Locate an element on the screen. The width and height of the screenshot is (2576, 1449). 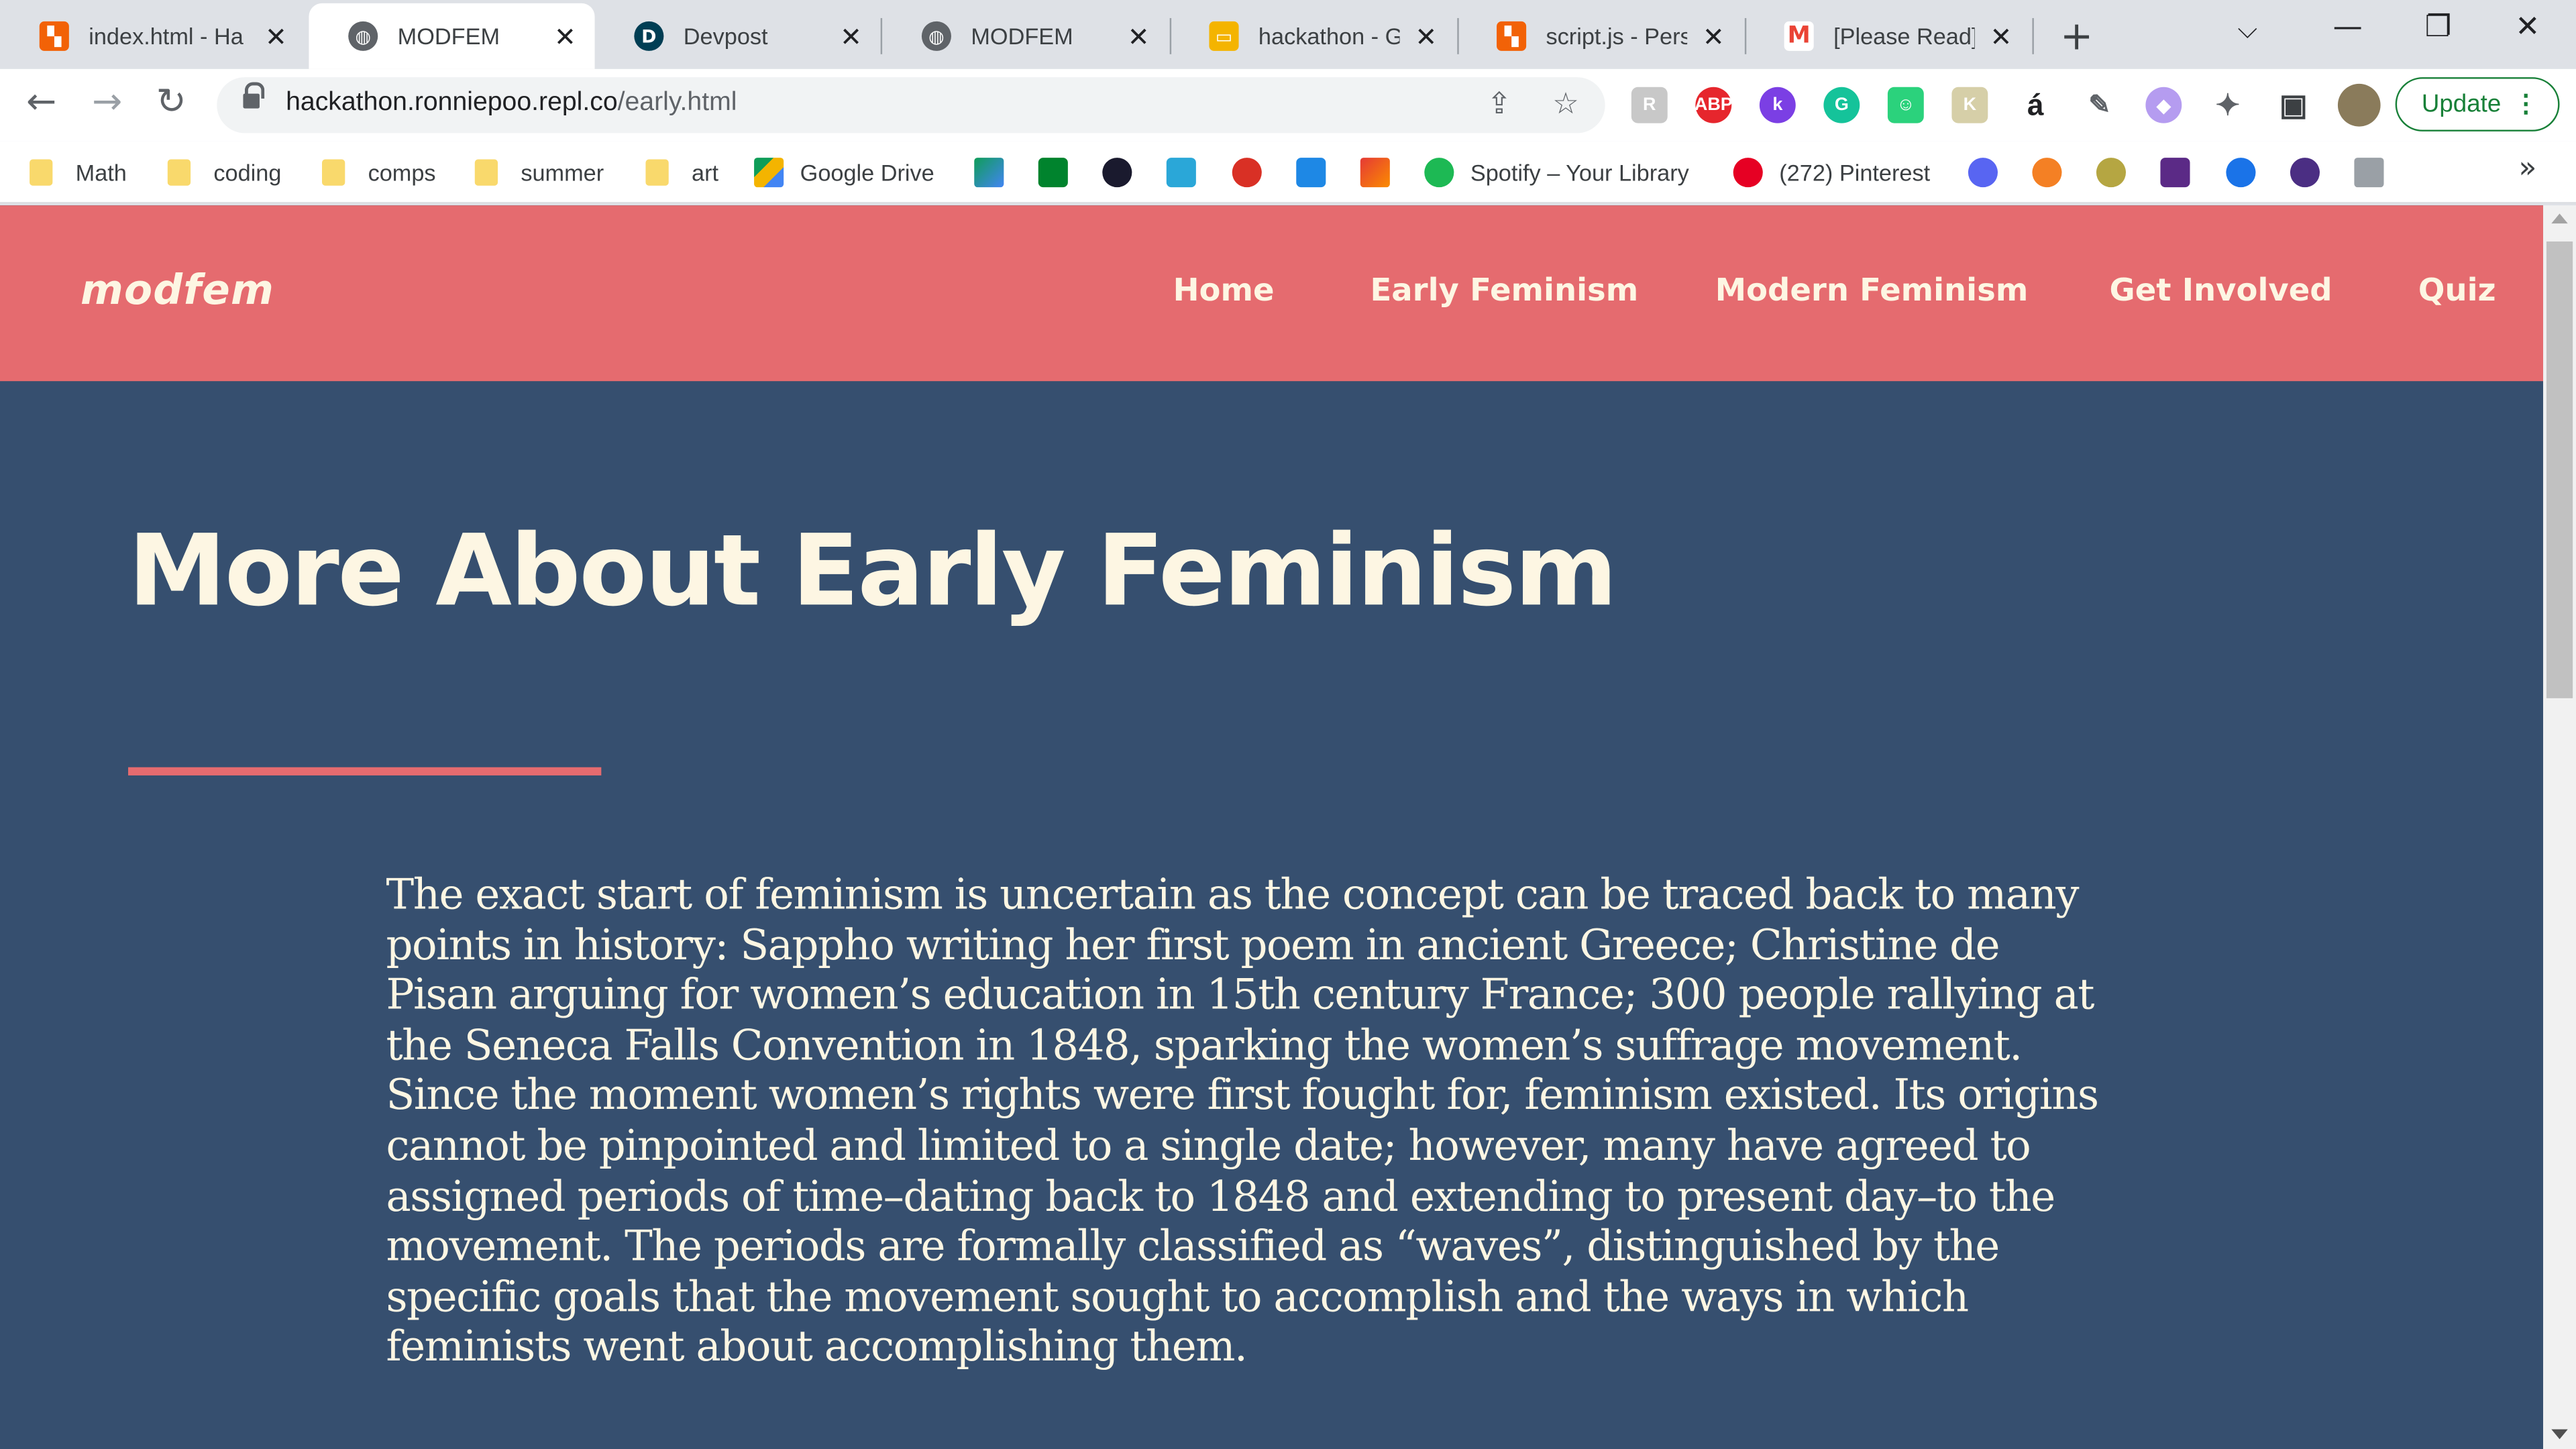
adblock-plus-icon: ABP is located at coordinates (1714, 105).